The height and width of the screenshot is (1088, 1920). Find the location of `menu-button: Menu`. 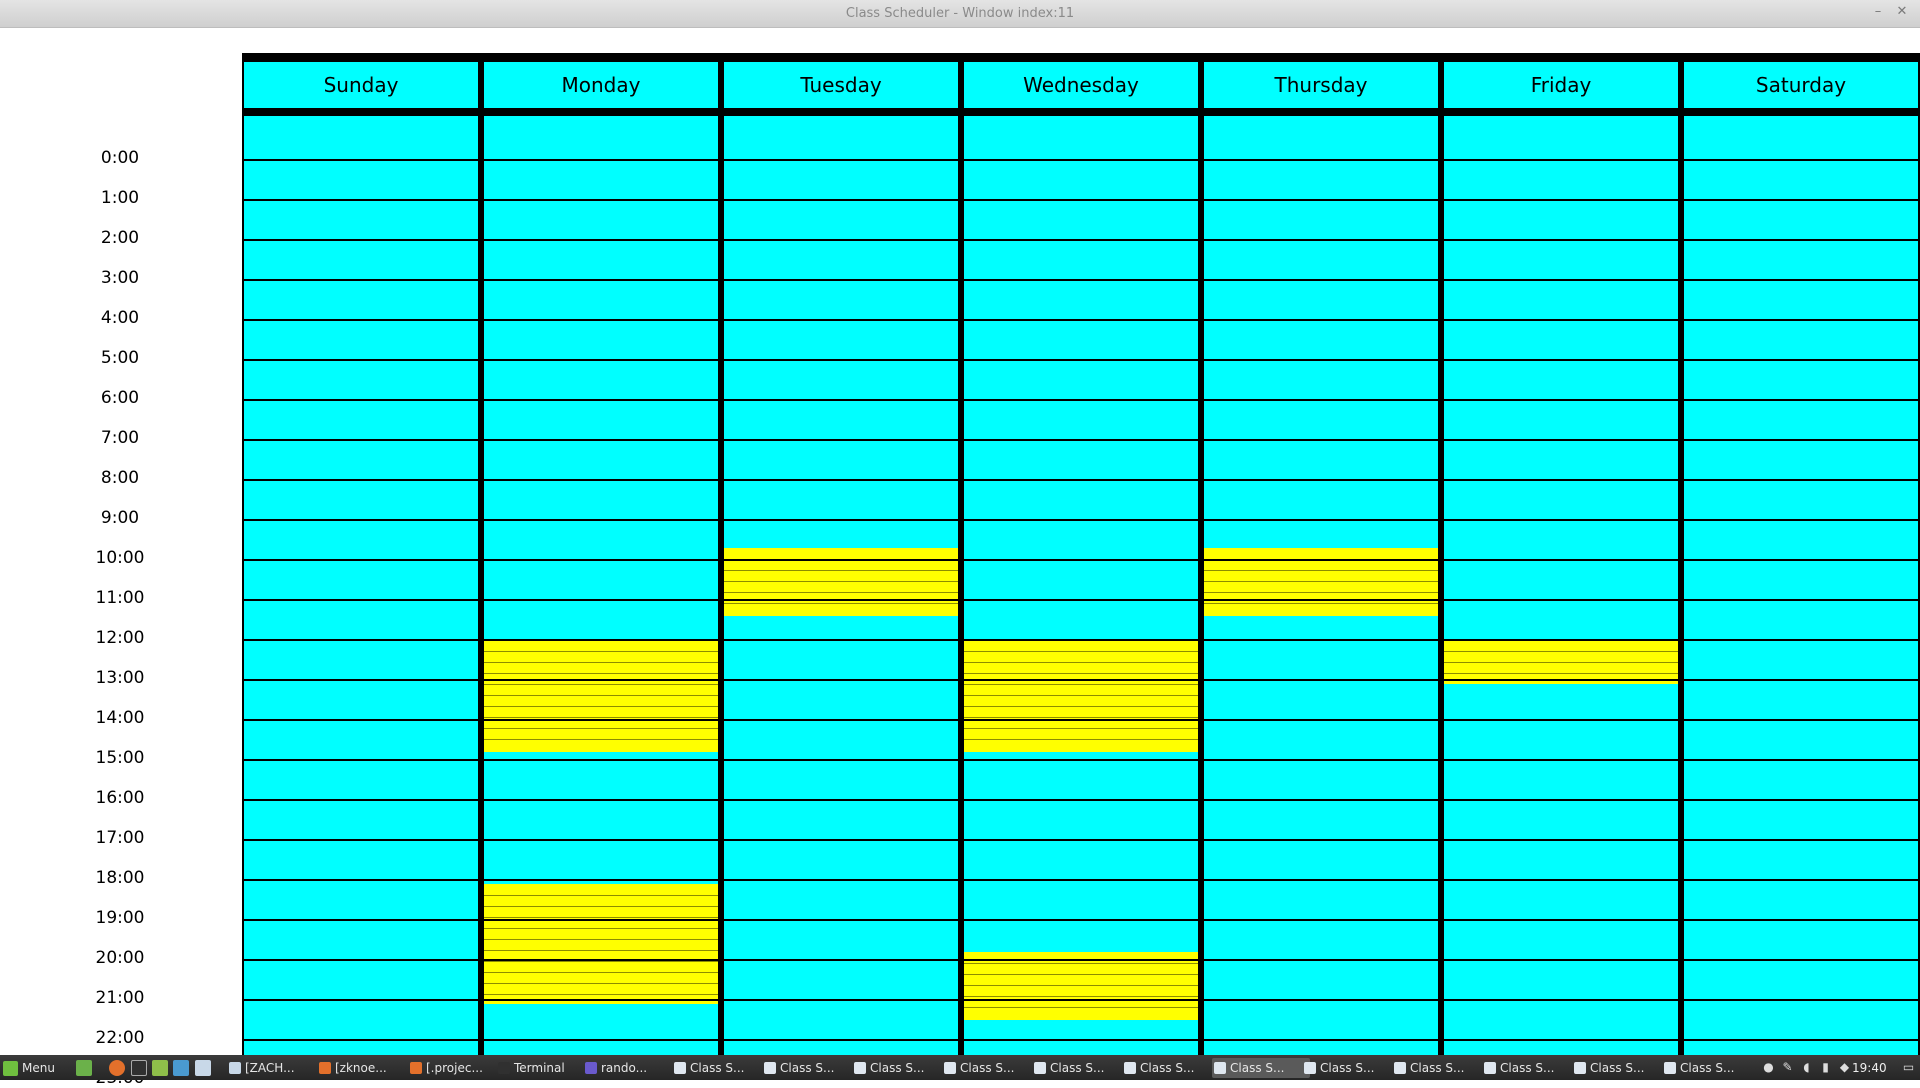

menu-button: Menu is located at coordinates (44, 1068).